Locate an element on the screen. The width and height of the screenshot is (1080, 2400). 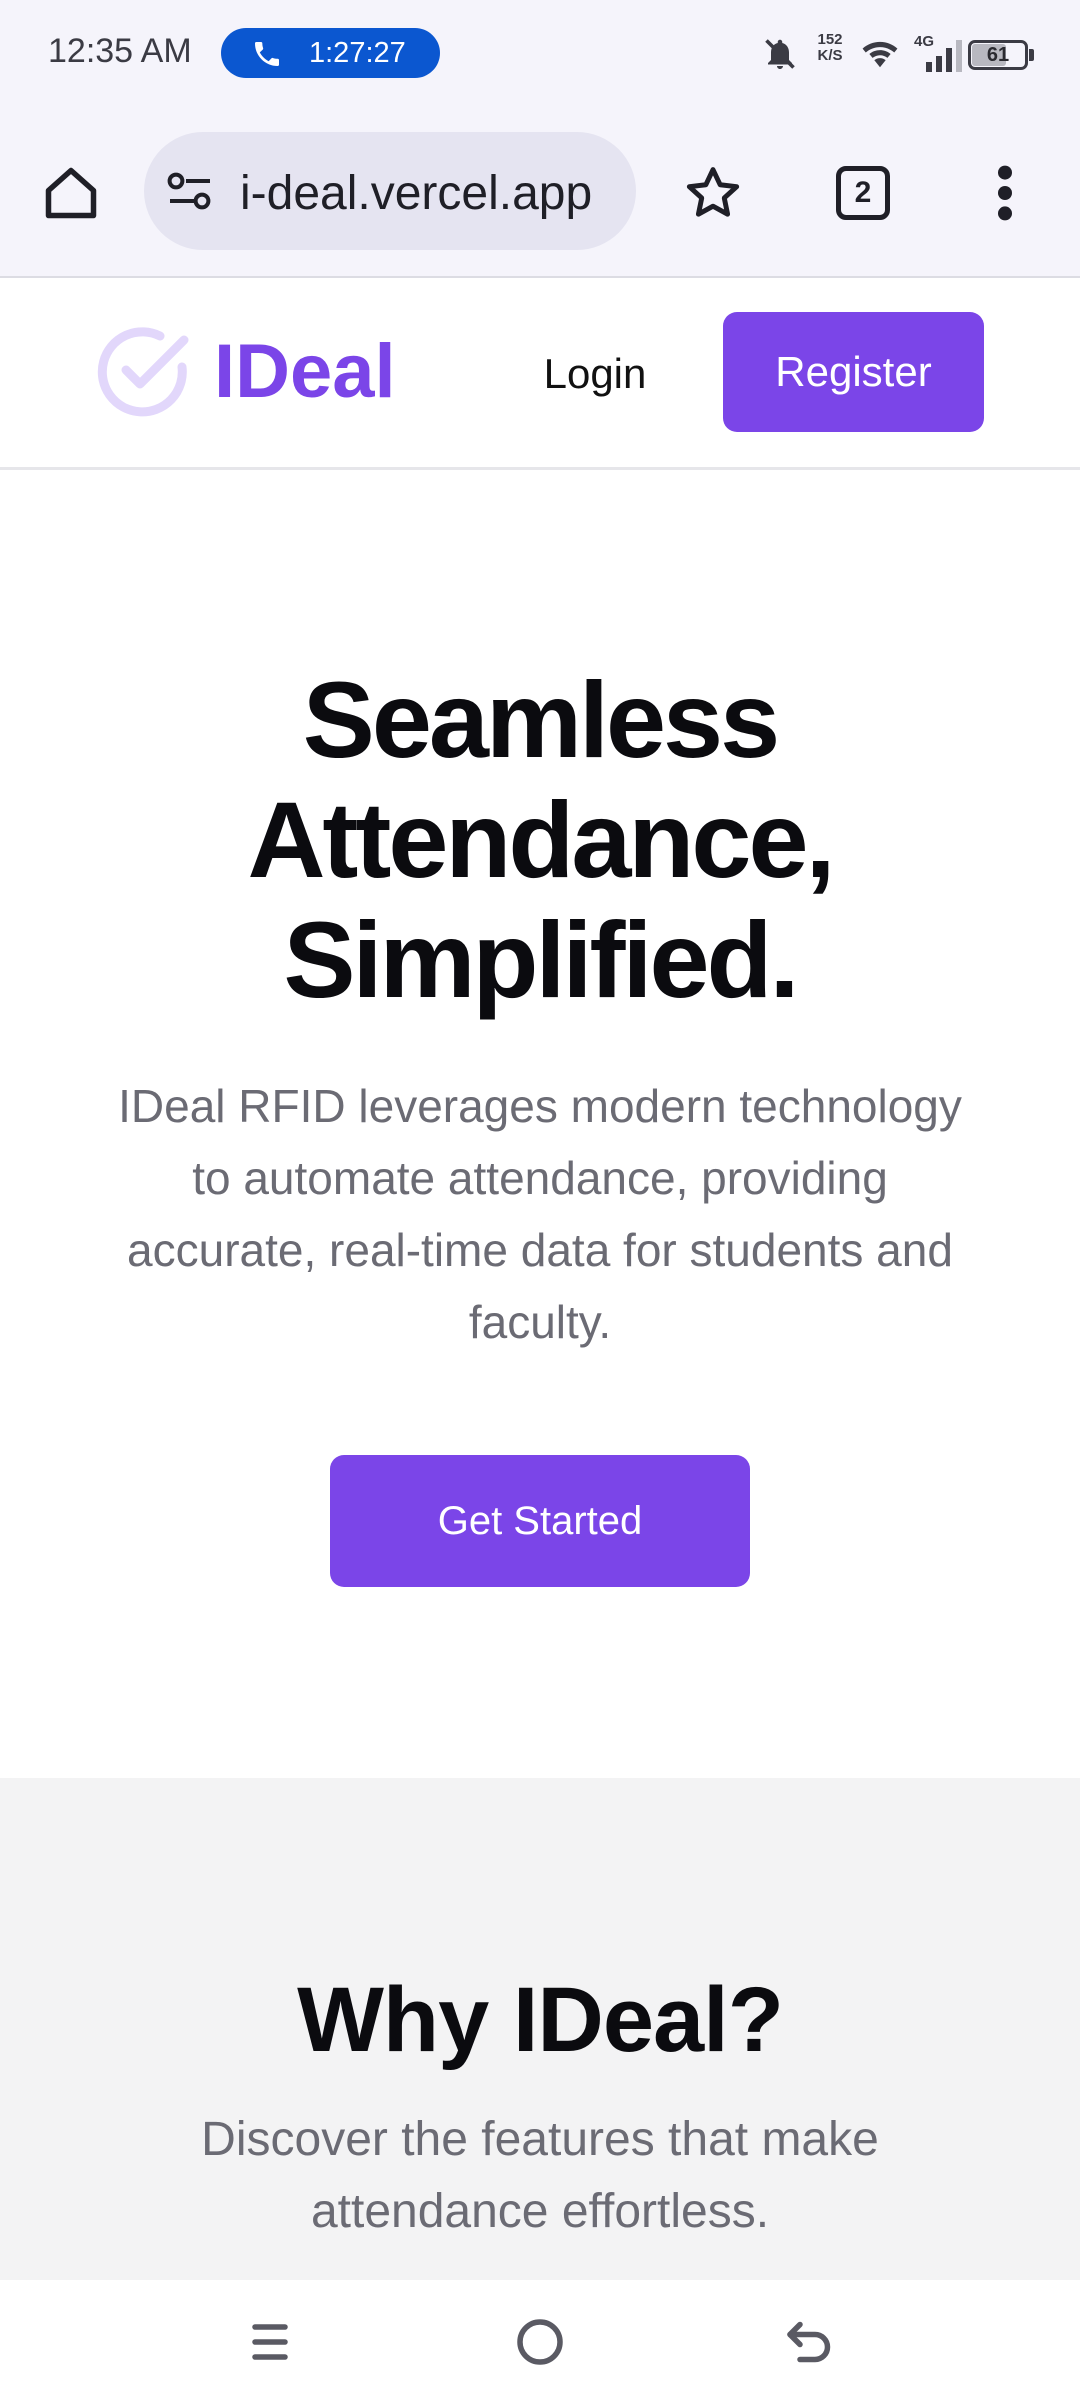
back-button is located at coordinates (810, 2342).